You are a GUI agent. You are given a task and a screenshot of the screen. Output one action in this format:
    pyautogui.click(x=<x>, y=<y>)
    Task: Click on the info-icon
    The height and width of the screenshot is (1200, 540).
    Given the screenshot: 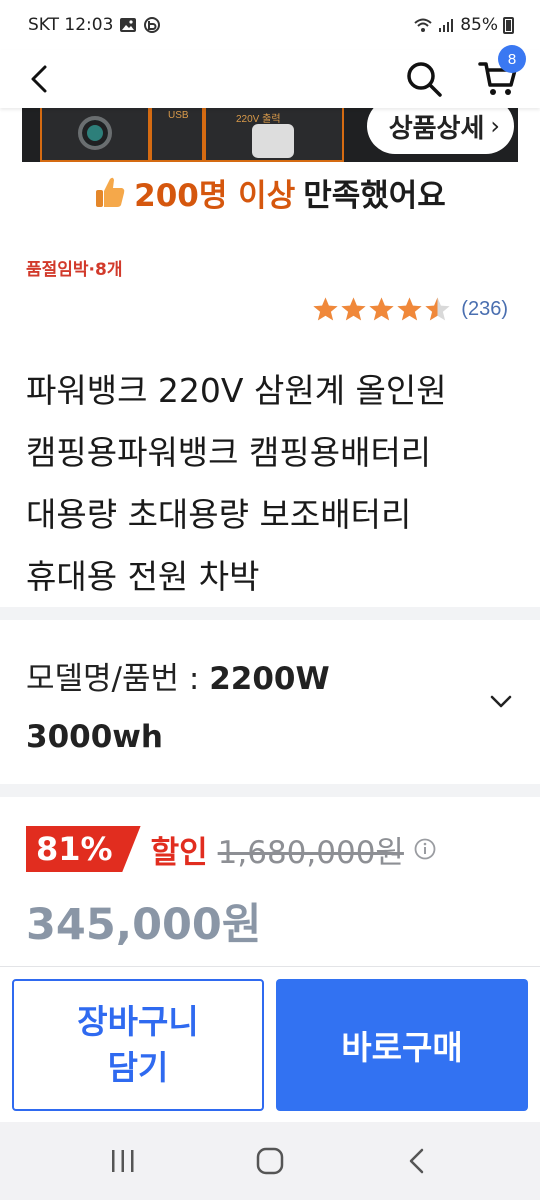 What is the action you would take?
    pyautogui.click(x=425, y=849)
    